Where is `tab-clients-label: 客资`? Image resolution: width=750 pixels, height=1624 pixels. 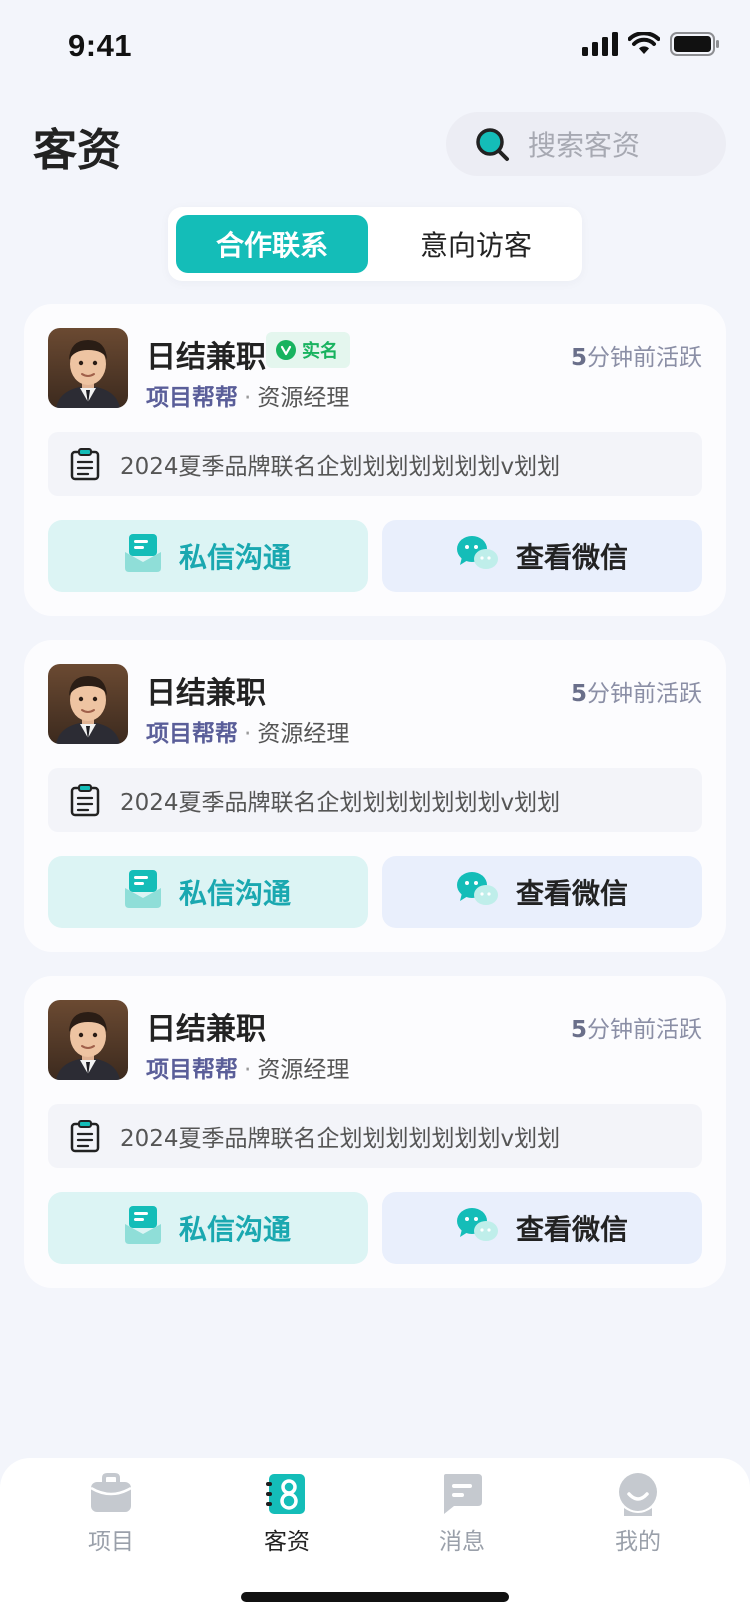 tab-clients-label: 客资 is located at coordinates (287, 1542).